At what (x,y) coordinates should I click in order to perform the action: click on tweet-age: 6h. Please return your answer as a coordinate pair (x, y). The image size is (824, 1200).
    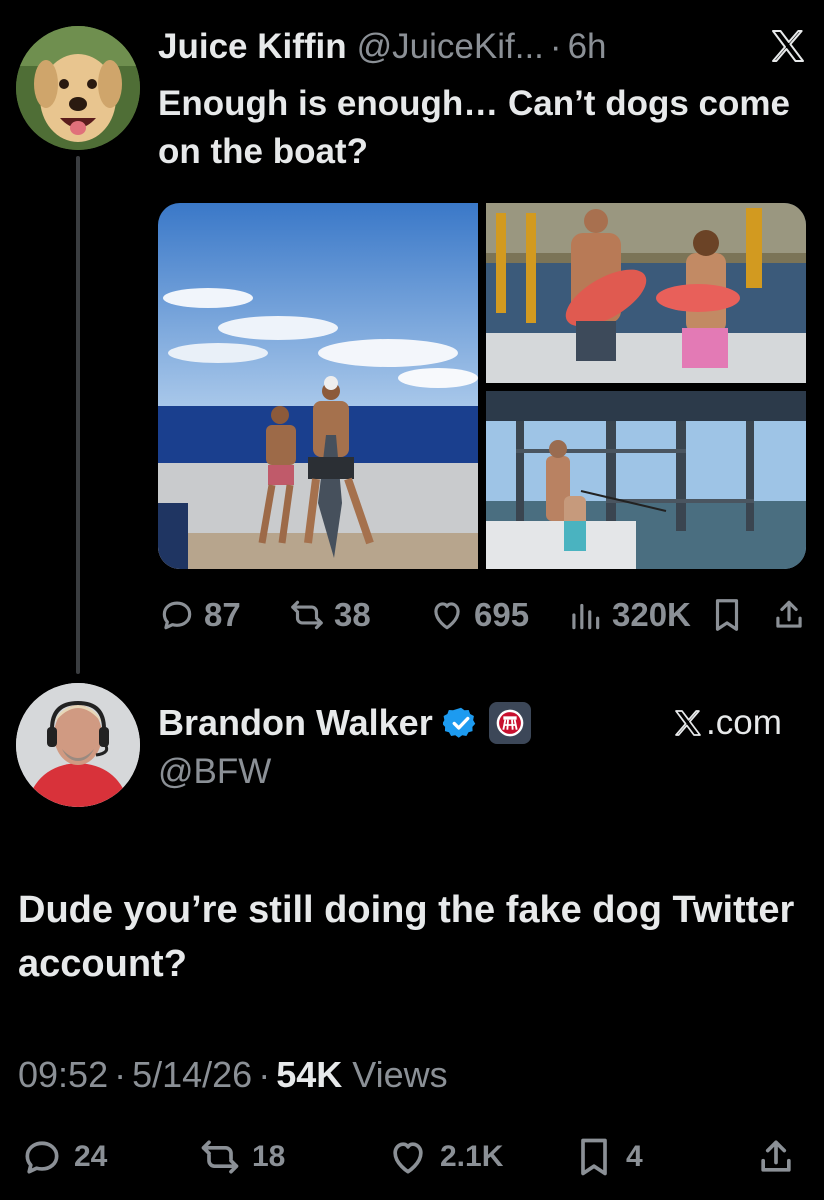
    Looking at the image, I should click on (587, 47).